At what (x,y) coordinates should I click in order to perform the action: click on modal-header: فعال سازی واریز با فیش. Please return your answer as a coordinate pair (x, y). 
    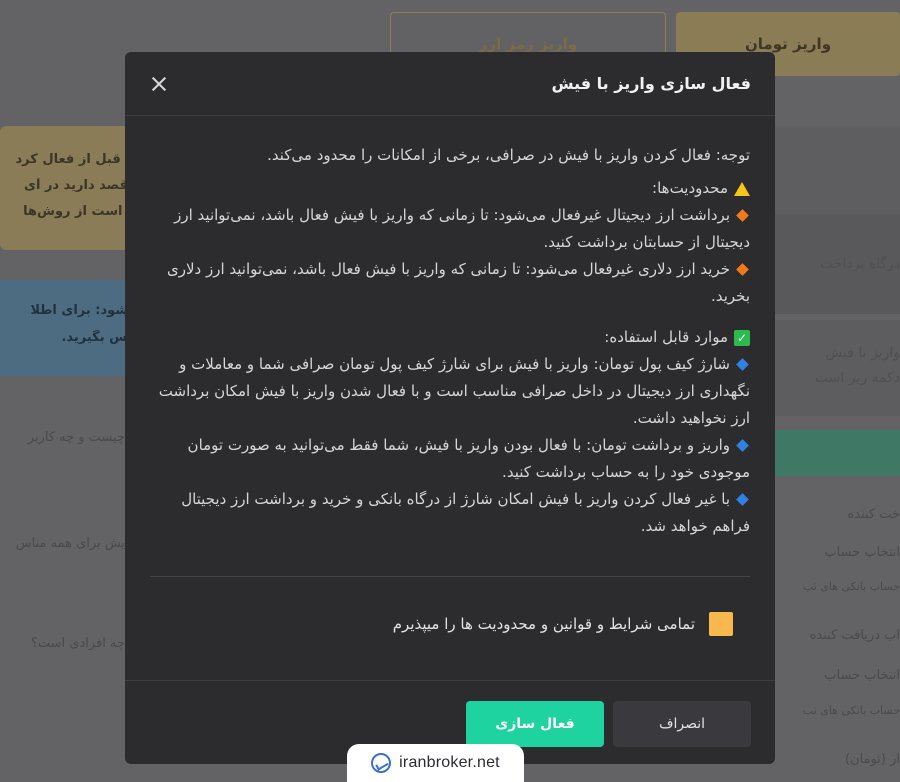
    Looking at the image, I should click on (450, 84).